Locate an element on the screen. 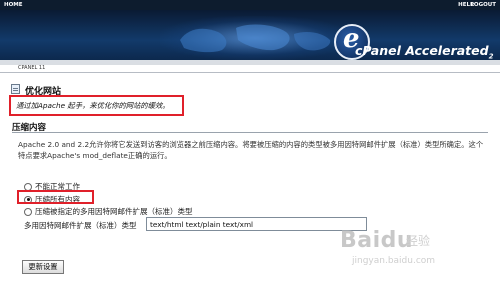  watermark-logo: Baidu is located at coordinates (377, 240).